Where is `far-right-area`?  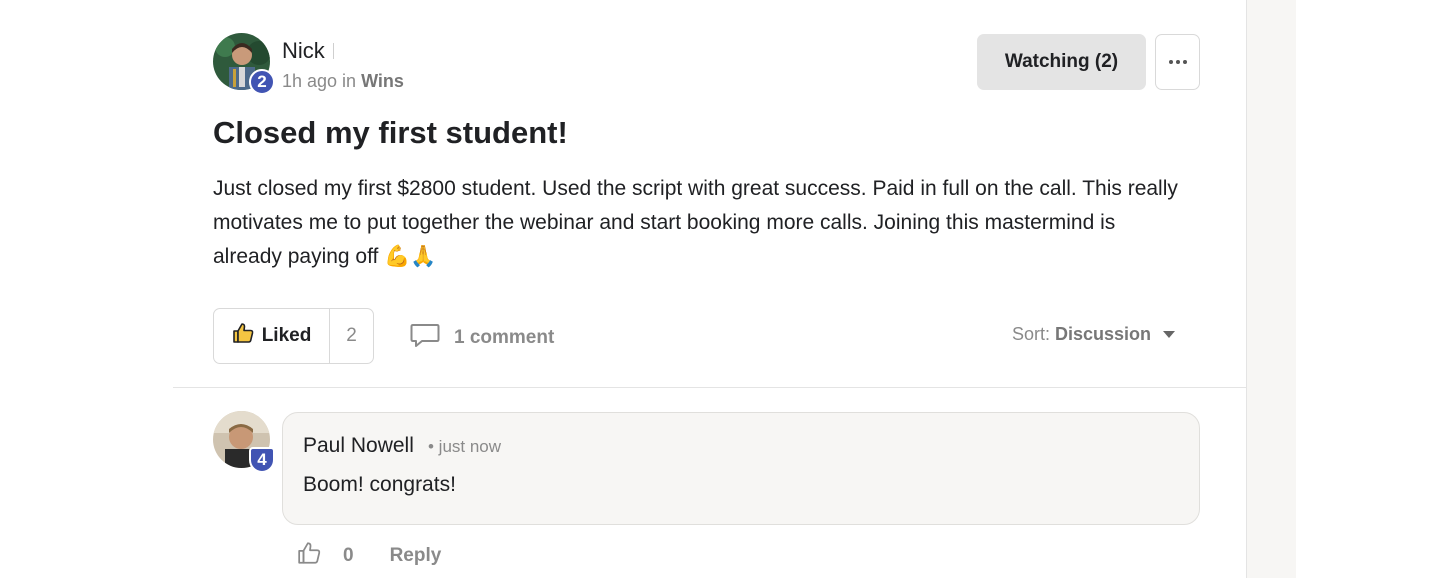
far-right-area is located at coordinates (1371, 289).